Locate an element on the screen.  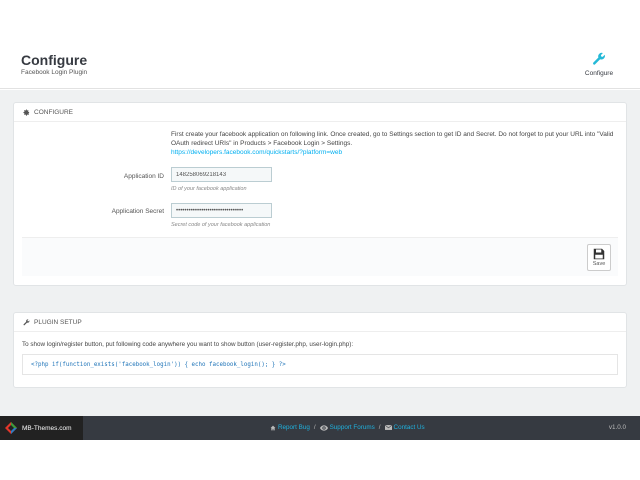
app-secret-help: Secret code of your facebook application is located at coordinates (221, 225).